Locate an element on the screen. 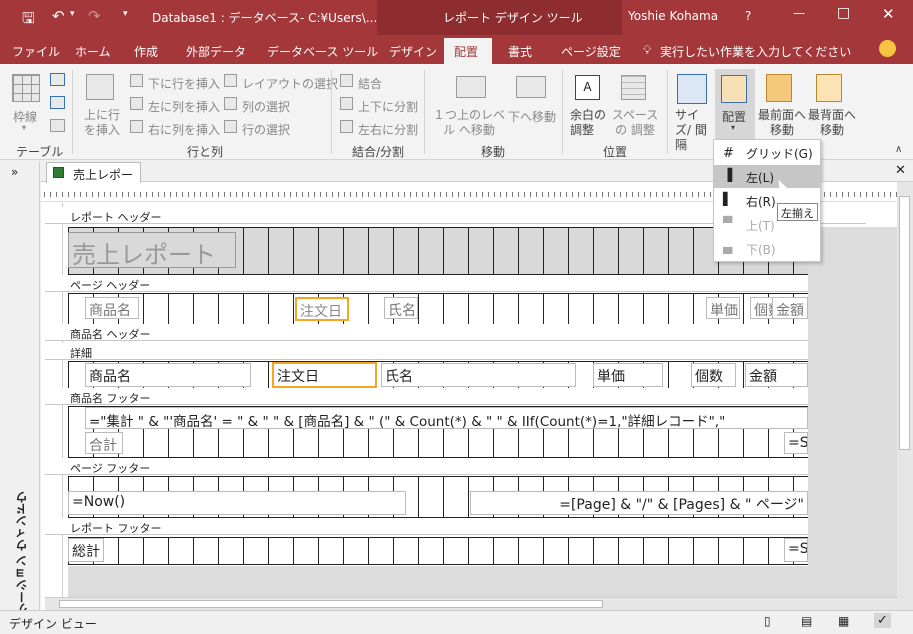  split-vertical-button: 上下に分割 is located at coordinates (388, 106).